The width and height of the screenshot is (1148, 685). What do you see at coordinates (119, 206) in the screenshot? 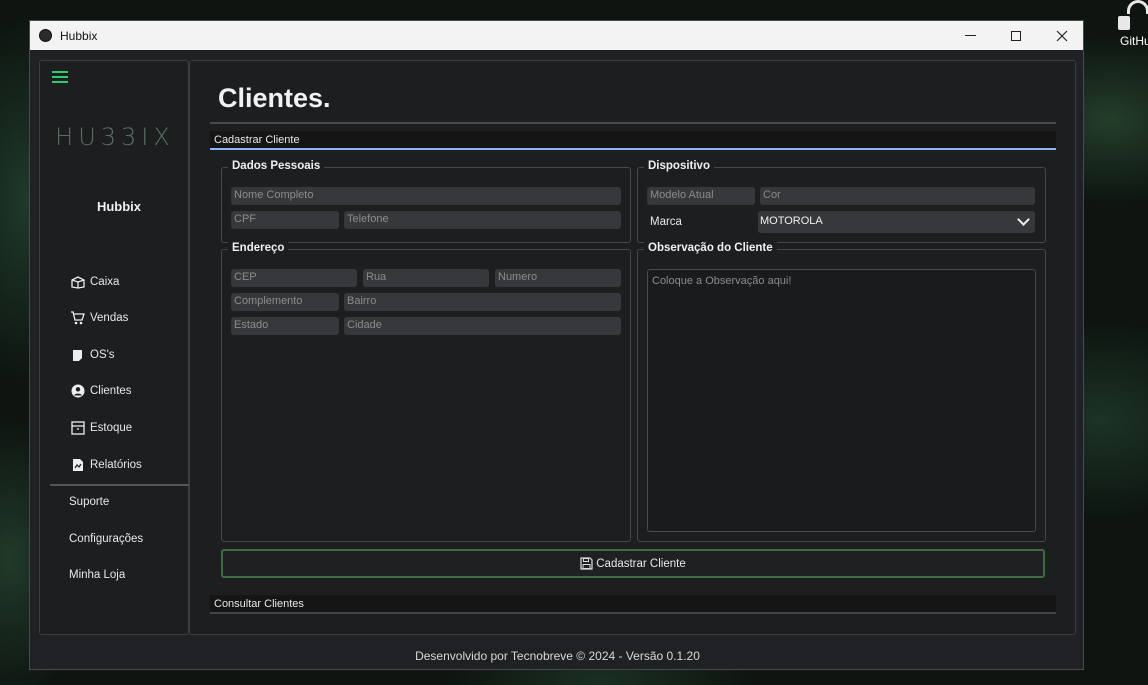
I see `brand-name: Hubbix` at bounding box center [119, 206].